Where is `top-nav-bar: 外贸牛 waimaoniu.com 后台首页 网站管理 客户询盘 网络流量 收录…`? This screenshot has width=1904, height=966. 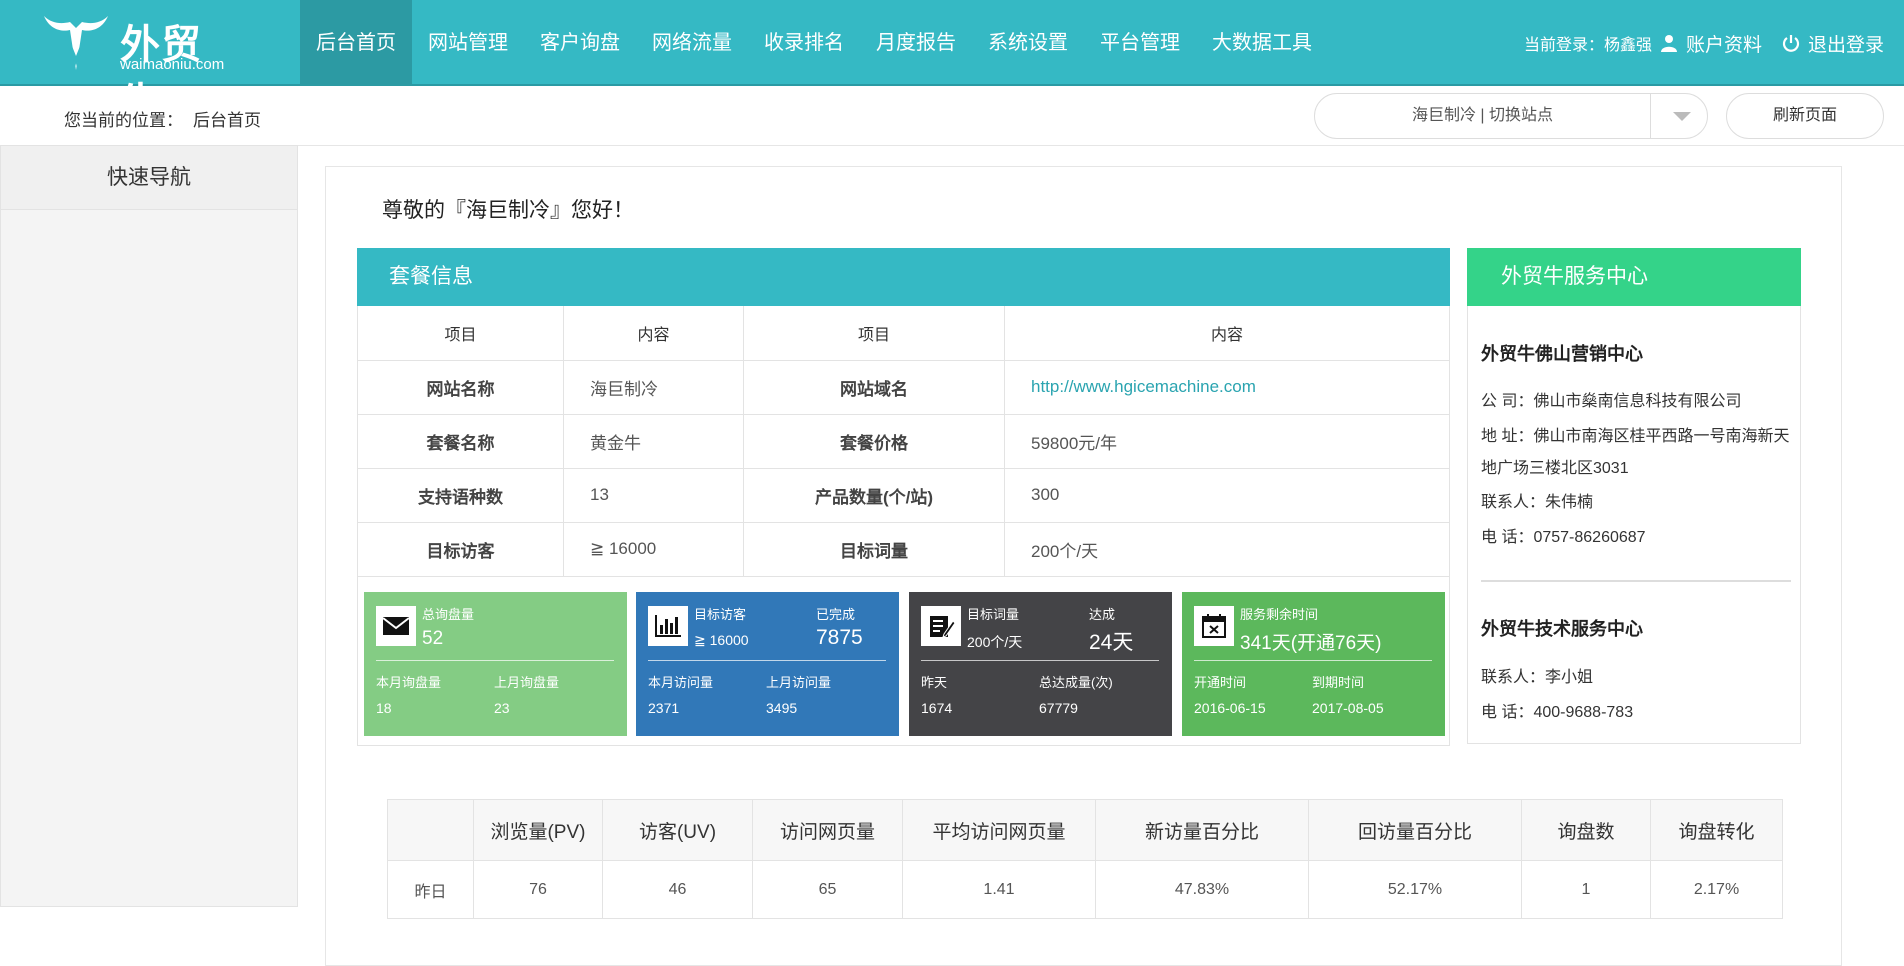
top-nav-bar: 外贸牛 waimaoniu.com 后台首页 网站管理 客户询盘 网络流量 收录… is located at coordinates (952, 63).